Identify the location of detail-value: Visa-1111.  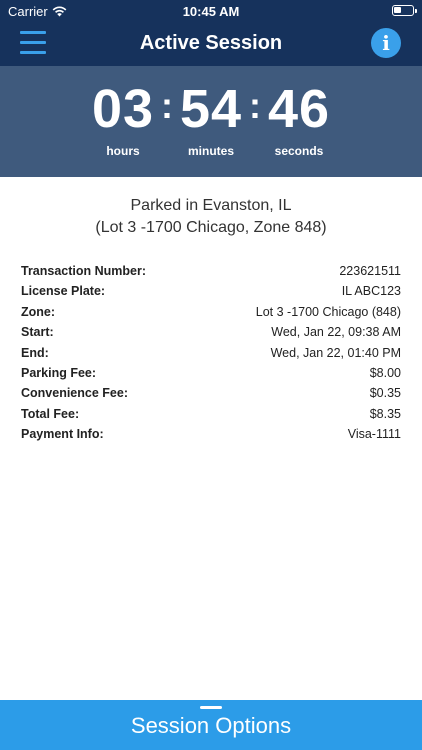
(374, 434).